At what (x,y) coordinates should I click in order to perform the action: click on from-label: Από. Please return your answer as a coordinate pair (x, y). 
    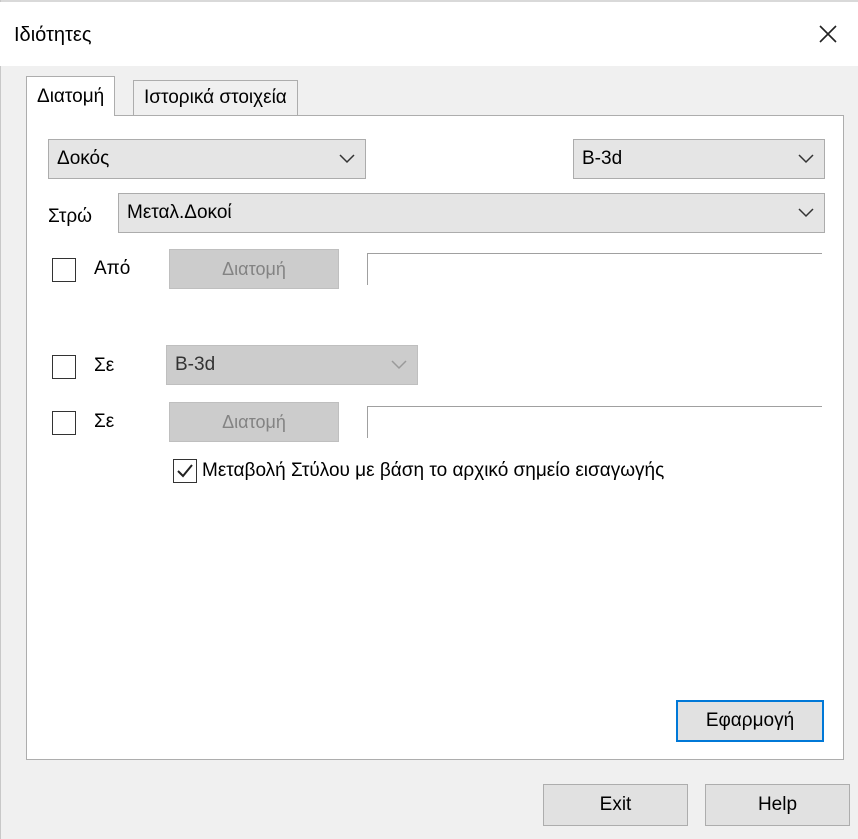
    Looking at the image, I should click on (112, 268).